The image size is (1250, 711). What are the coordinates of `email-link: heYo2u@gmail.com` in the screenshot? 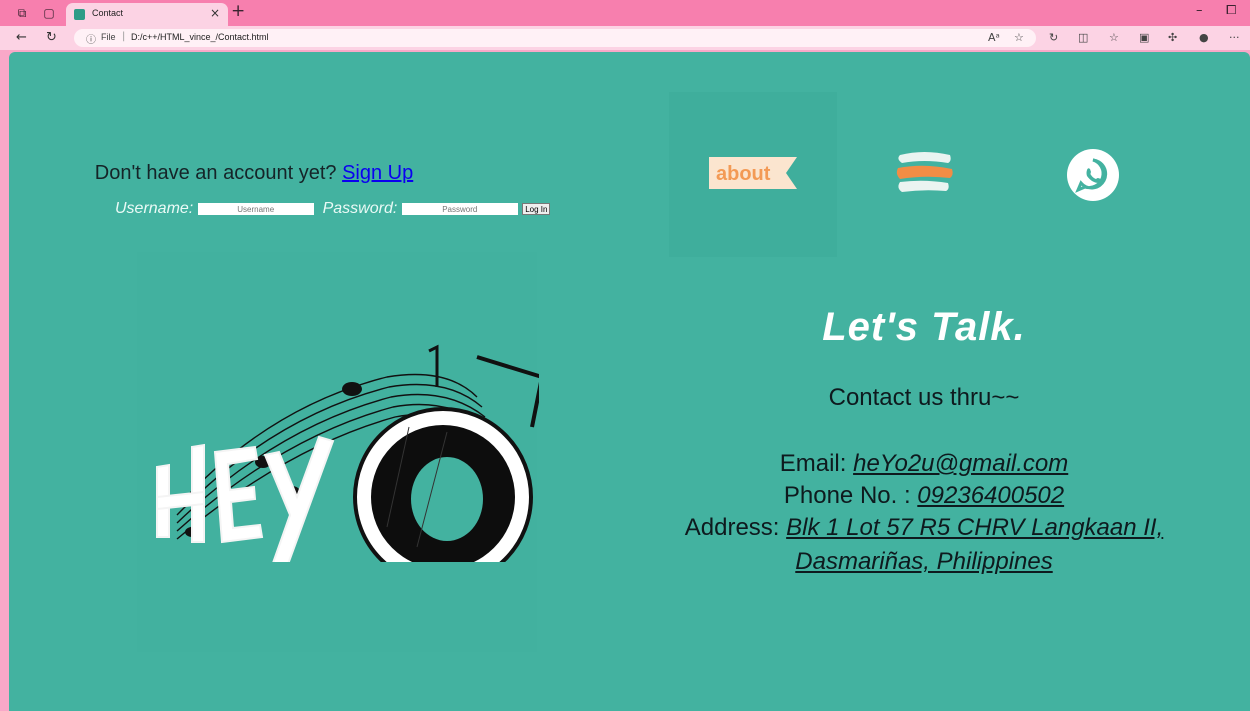 It's located at (960, 463).